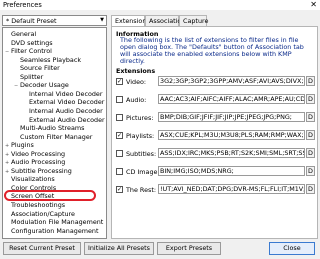 The width and height of the screenshot is (320, 259). What do you see at coordinates (40, 214) in the screenshot?
I see `tree-item: Association/Capture` at bounding box center [40, 214].